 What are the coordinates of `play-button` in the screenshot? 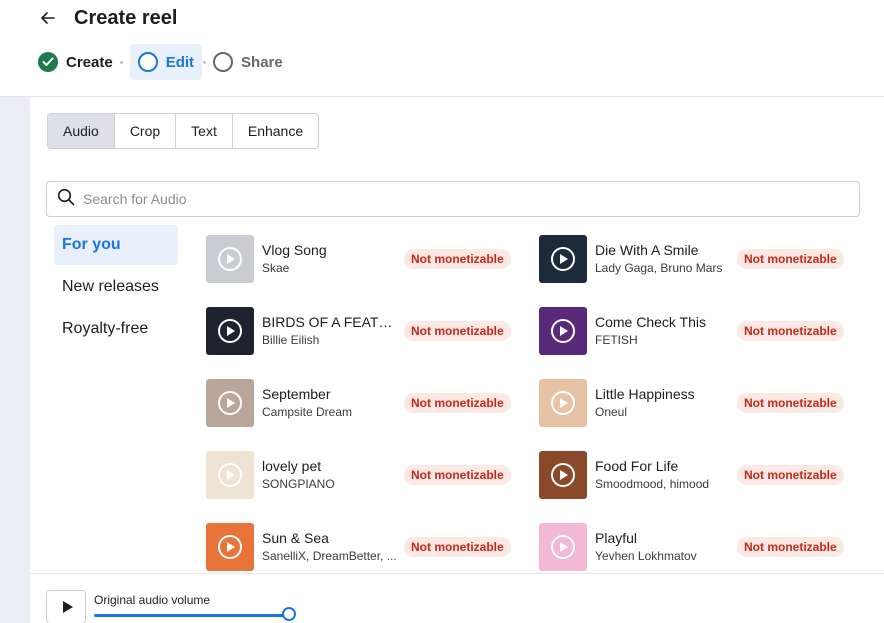 It's located at (66, 606).